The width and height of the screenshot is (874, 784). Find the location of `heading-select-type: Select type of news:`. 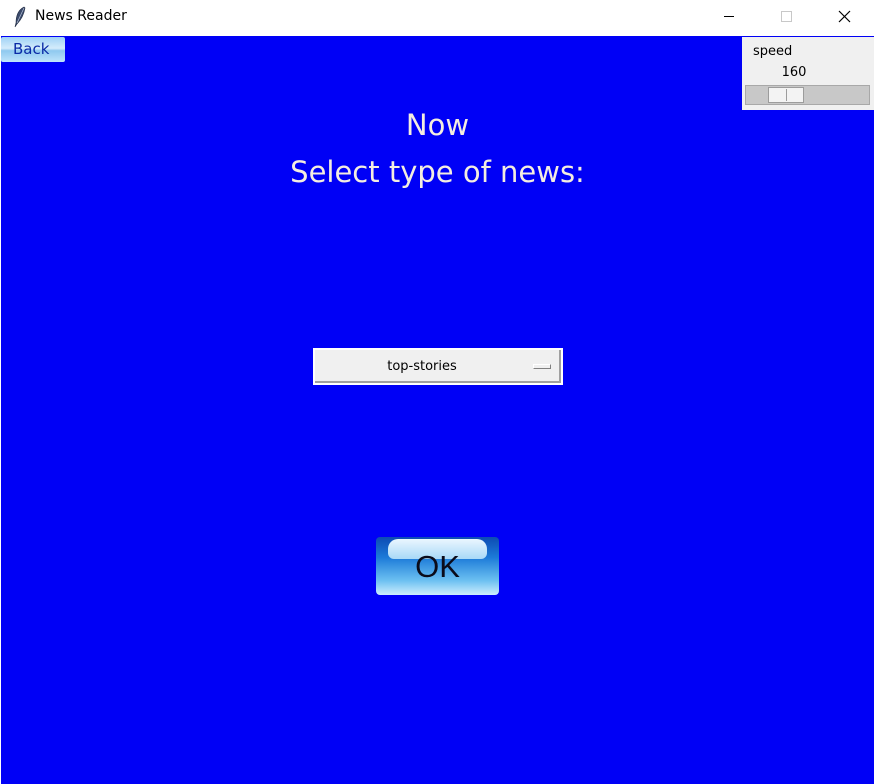

heading-select-type: Select type of news: is located at coordinates (437, 172).